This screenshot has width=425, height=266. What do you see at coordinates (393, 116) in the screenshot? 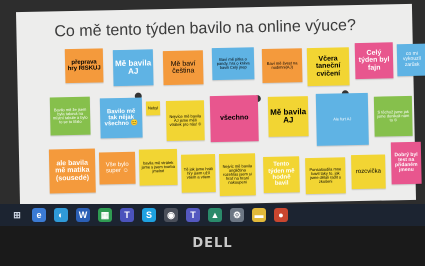
I see `sticky-note: S těchož jsme jak jsme donikali nám to ©` at bounding box center [393, 116].